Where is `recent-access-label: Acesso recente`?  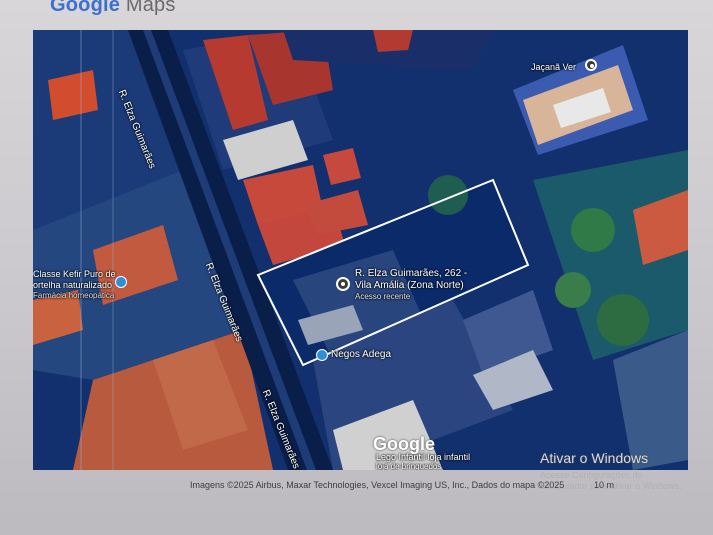 recent-access-label: Acesso recente is located at coordinates (383, 296).